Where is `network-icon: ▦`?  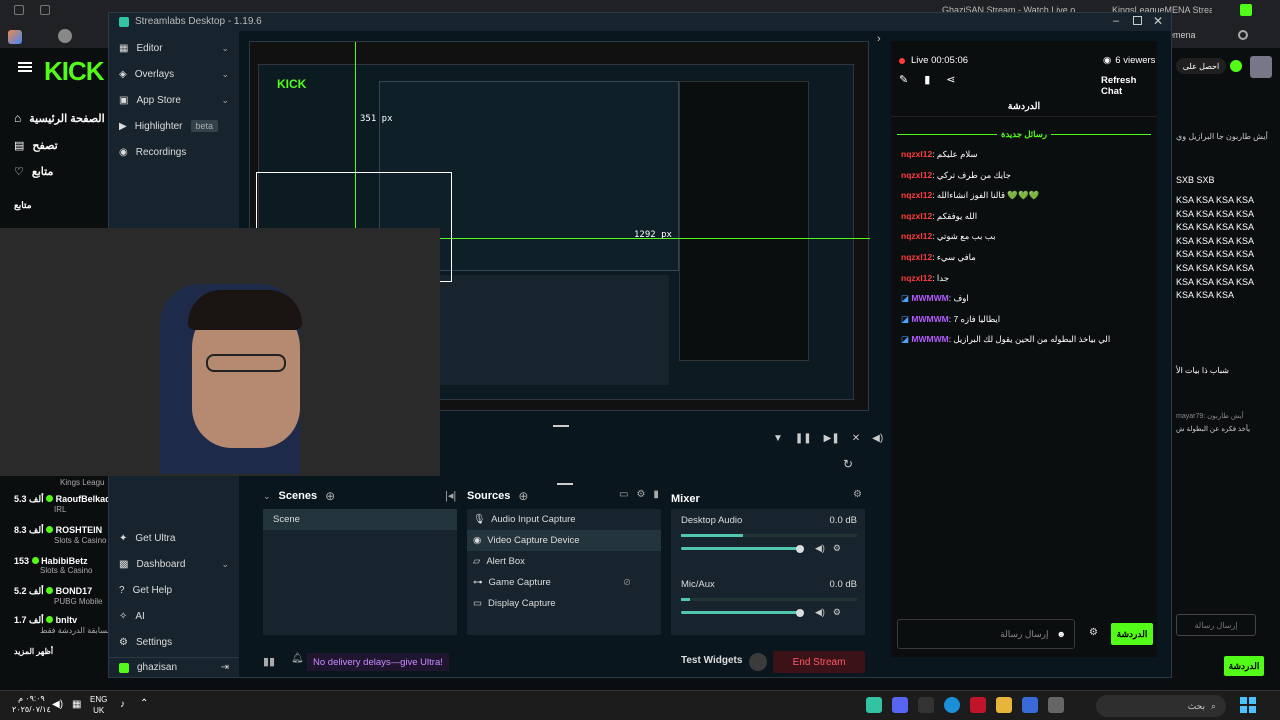 network-icon: ▦ is located at coordinates (76, 704).